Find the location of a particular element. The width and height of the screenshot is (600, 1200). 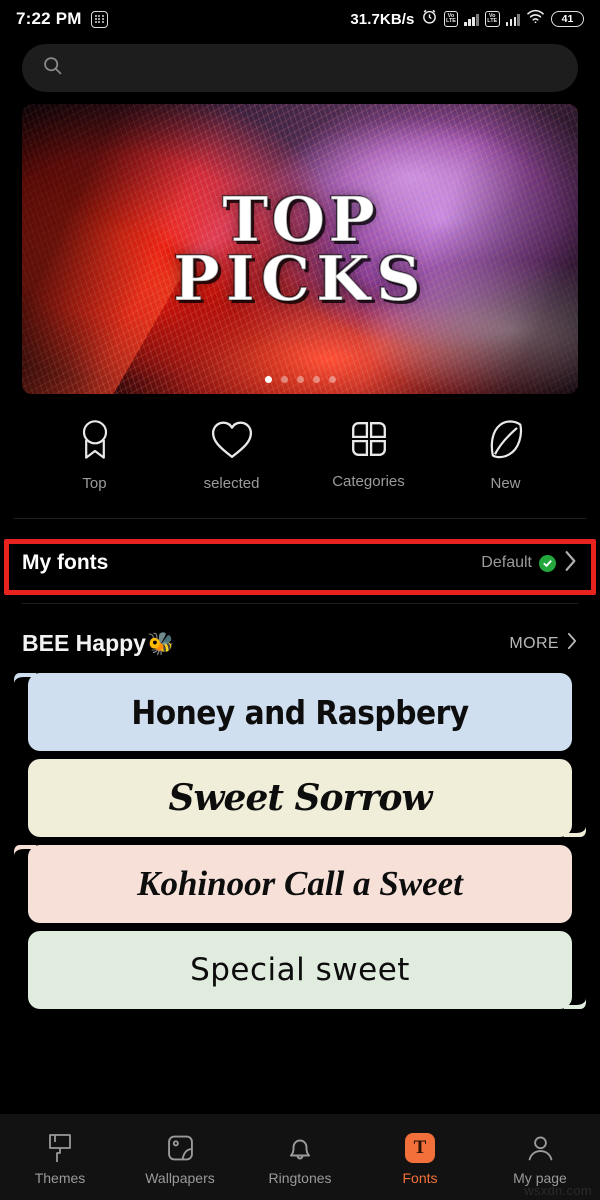

font-card: Sweet Sorrow is located at coordinates (307, 798).